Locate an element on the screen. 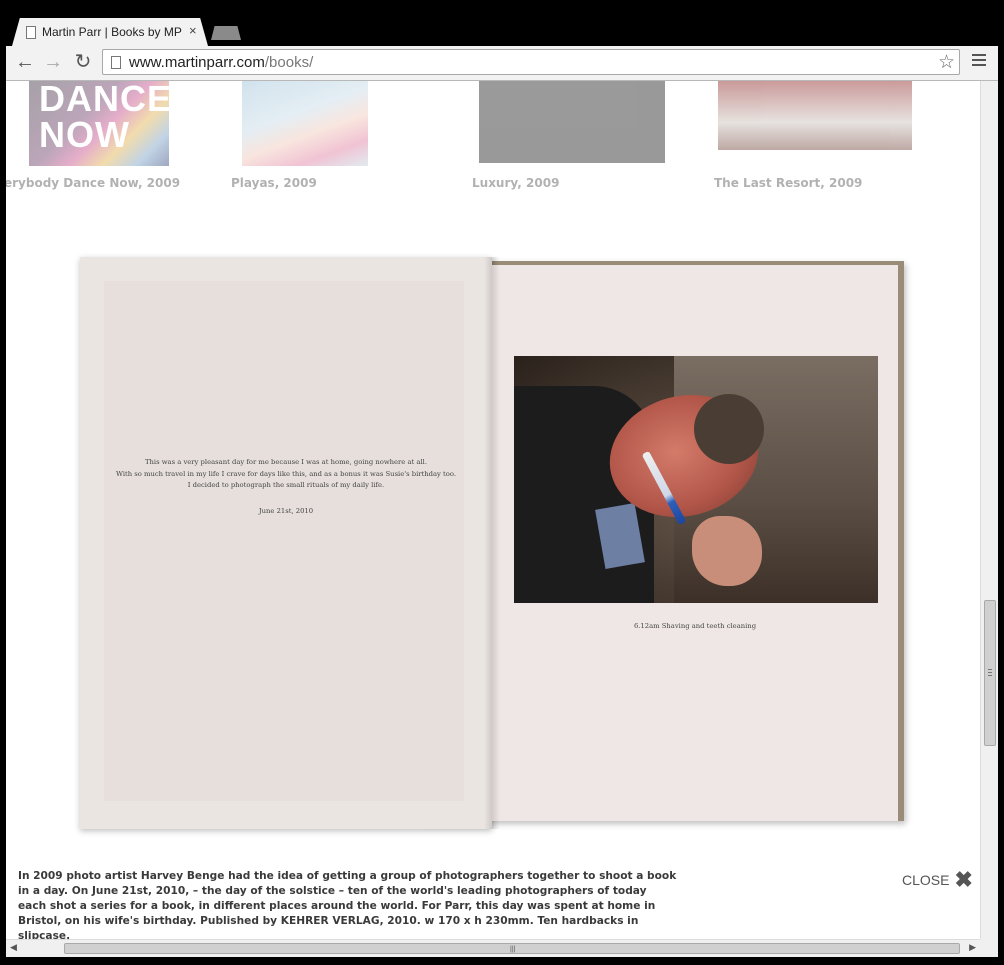 This screenshot has height=965, width=1004. tab-close-icon: × is located at coordinates (193, 30).